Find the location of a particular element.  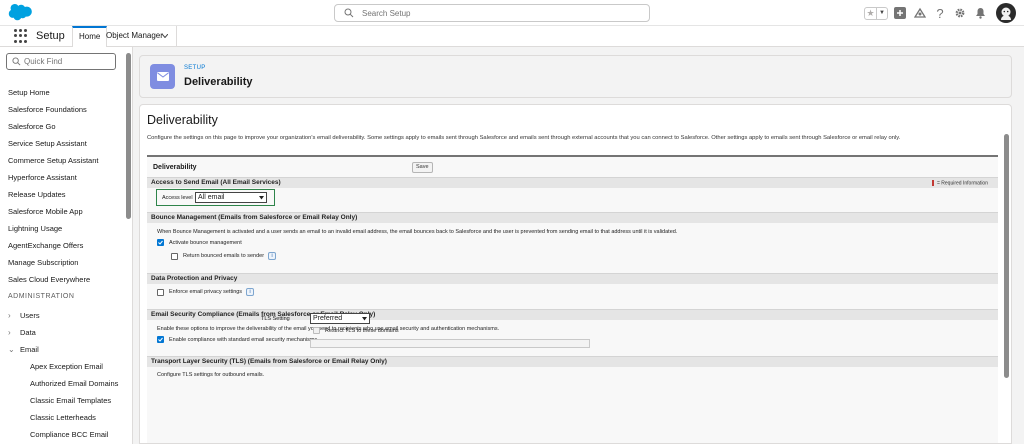

checkmark-icon is located at coordinates (160, 242).